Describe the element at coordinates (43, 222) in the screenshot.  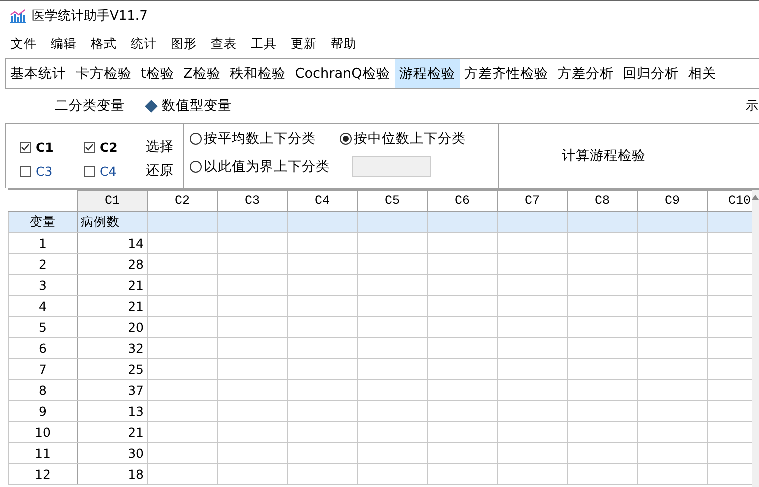
I see `row-header: 变量` at that location.